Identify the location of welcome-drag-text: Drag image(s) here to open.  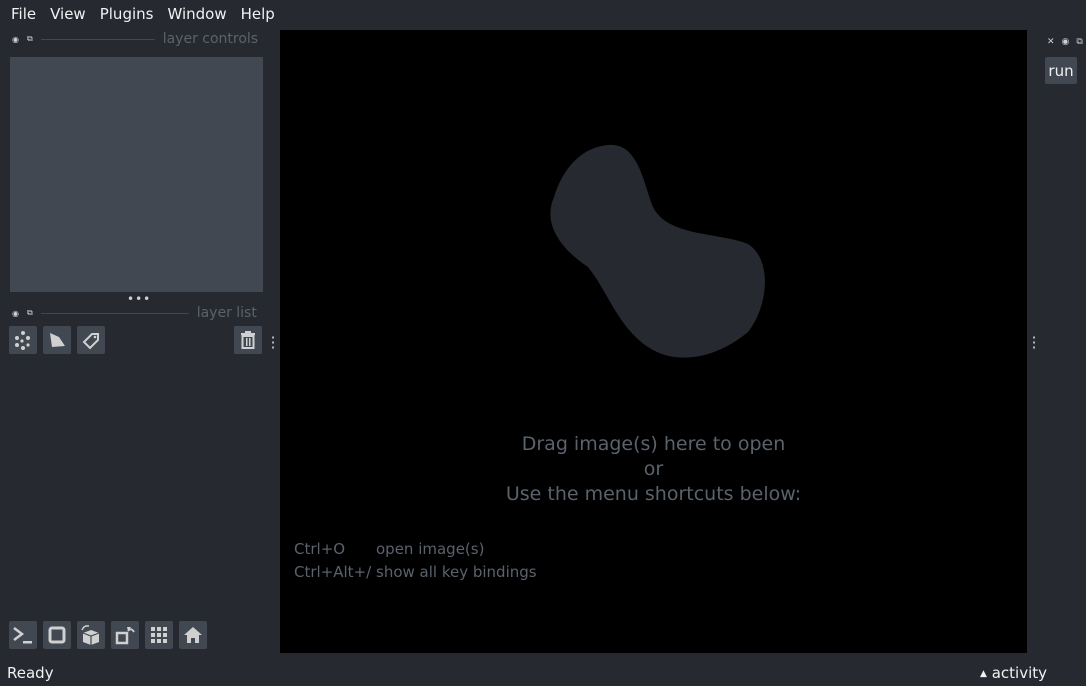
(653, 444).